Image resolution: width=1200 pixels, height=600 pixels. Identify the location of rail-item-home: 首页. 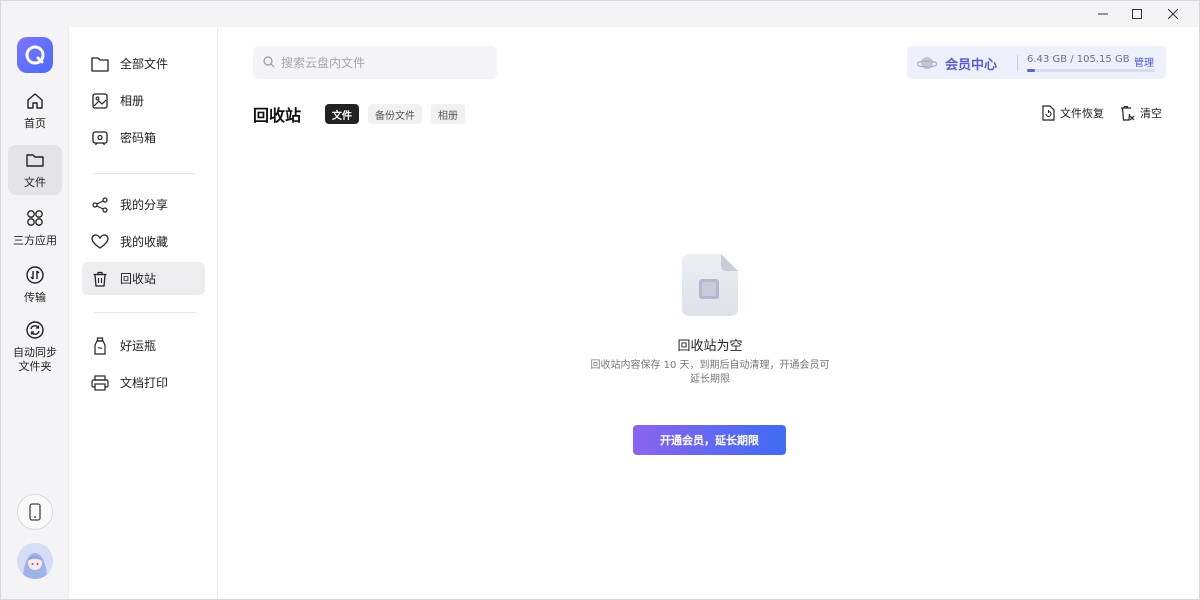
(35, 111).